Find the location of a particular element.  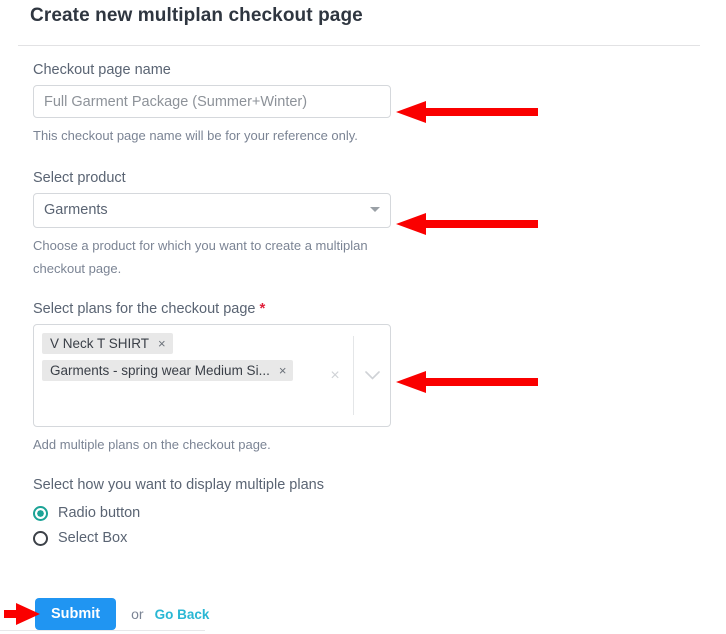

page-title: Create new multiplan checkout page is located at coordinates (196, 15).